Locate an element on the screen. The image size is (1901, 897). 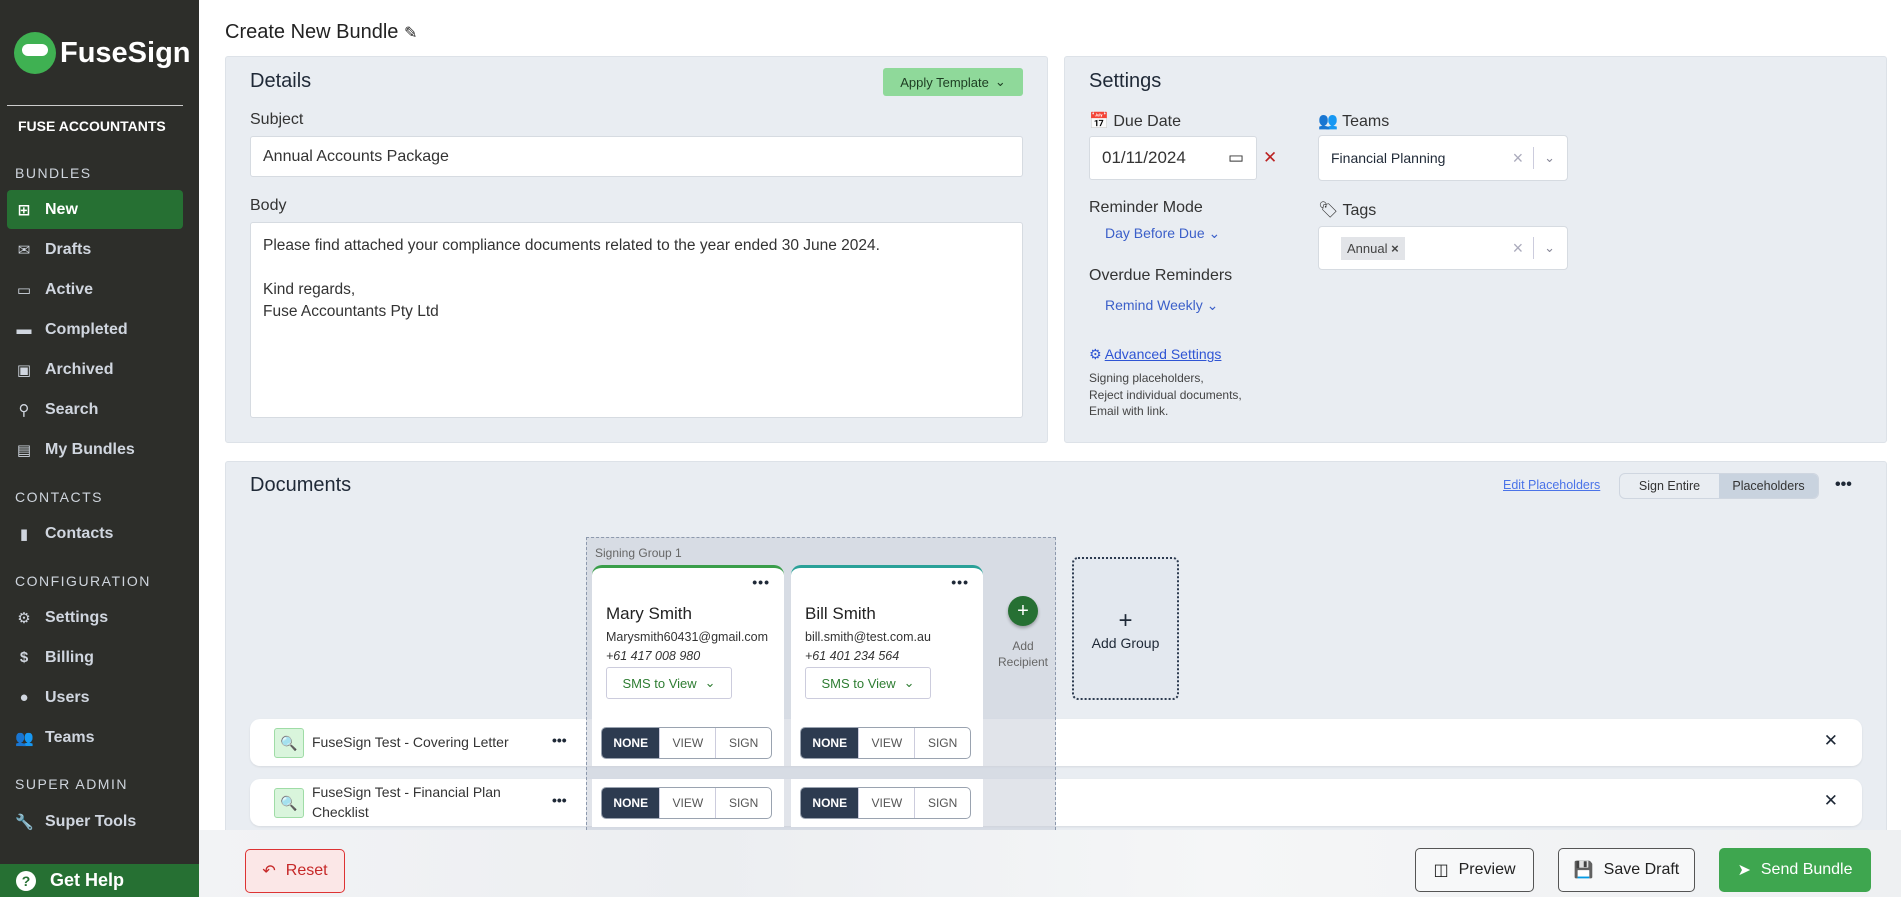
placeholders-option: Placeholders is located at coordinates (1768, 486).